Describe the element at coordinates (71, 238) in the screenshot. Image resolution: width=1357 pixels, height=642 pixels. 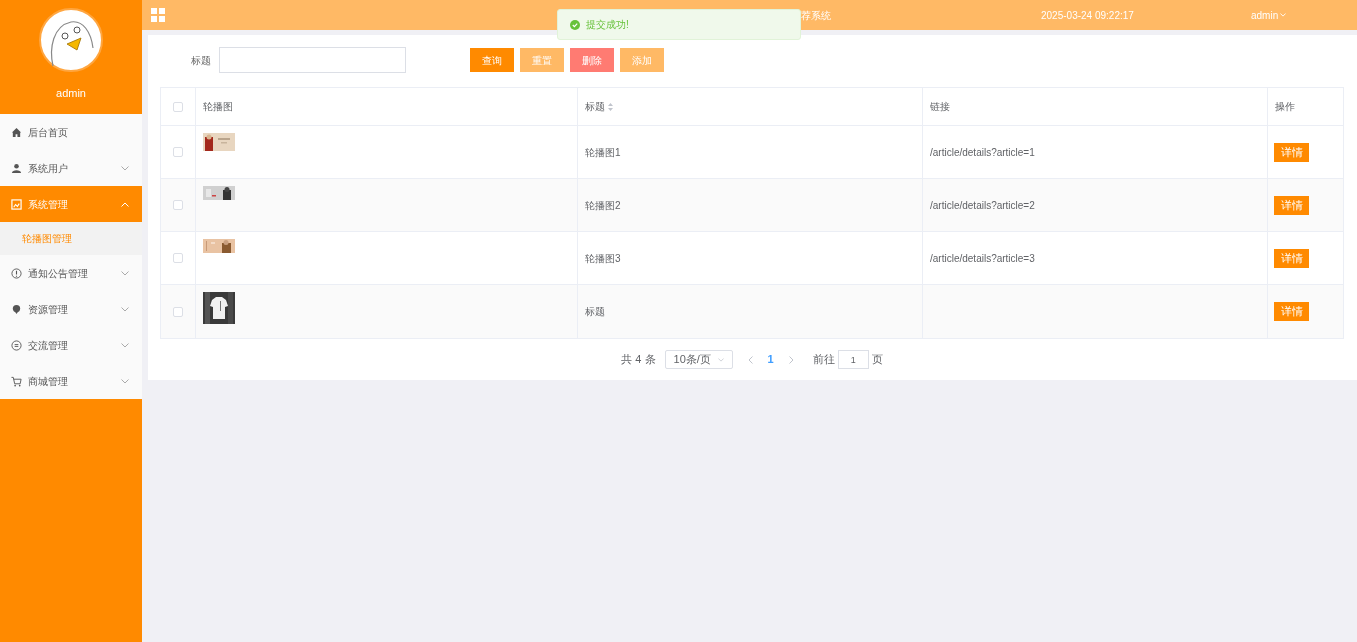
I see `submenu-item: 轮播图管理` at that location.